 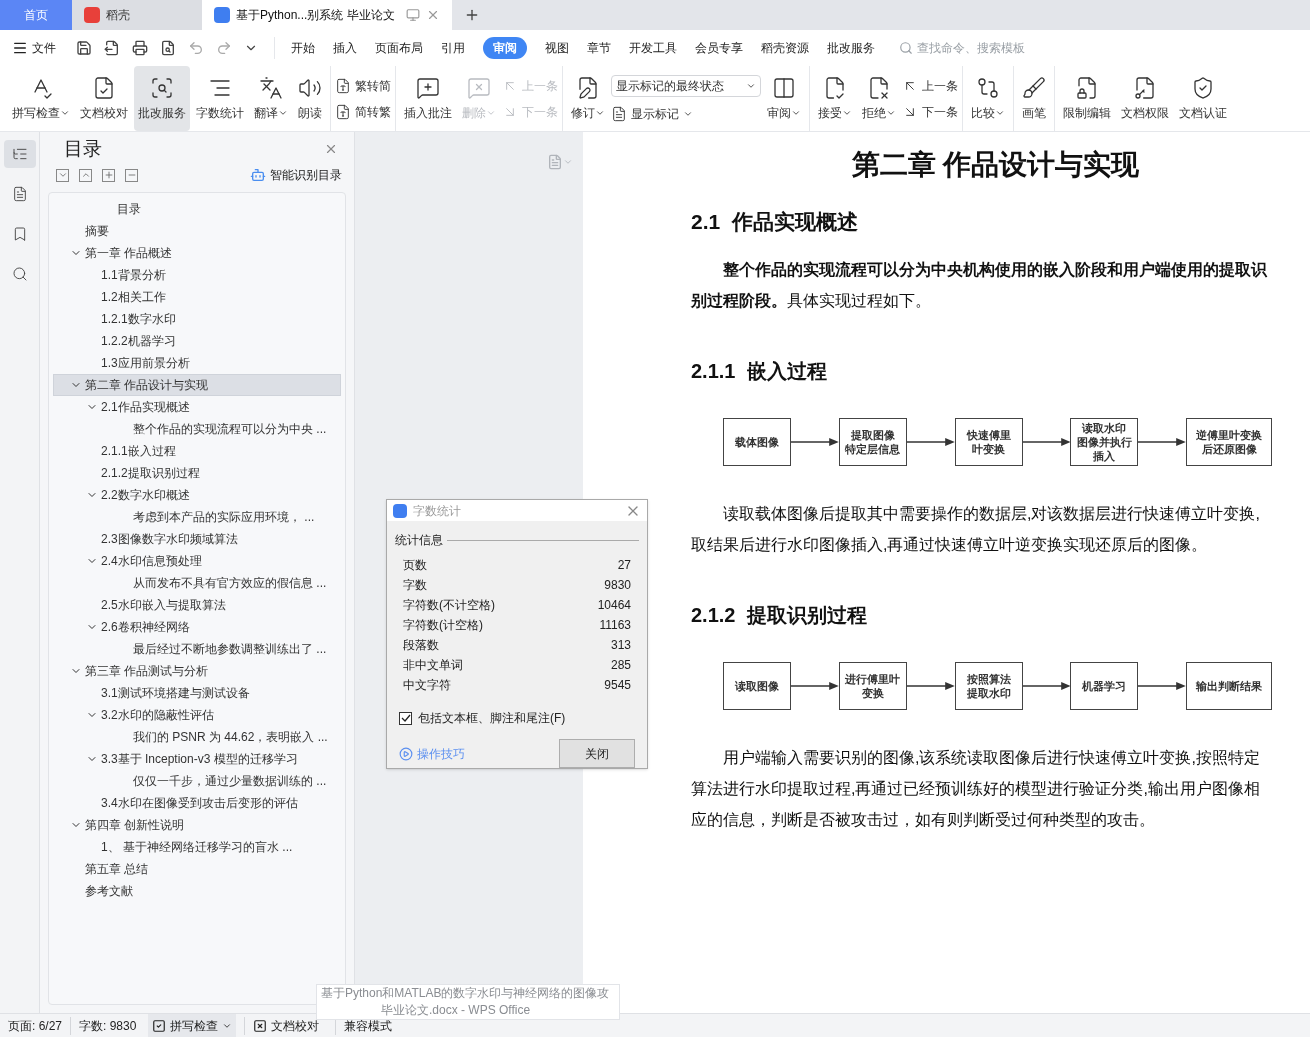 I want to click on ribbon-button: 插入批注, so click(x=428, y=98).